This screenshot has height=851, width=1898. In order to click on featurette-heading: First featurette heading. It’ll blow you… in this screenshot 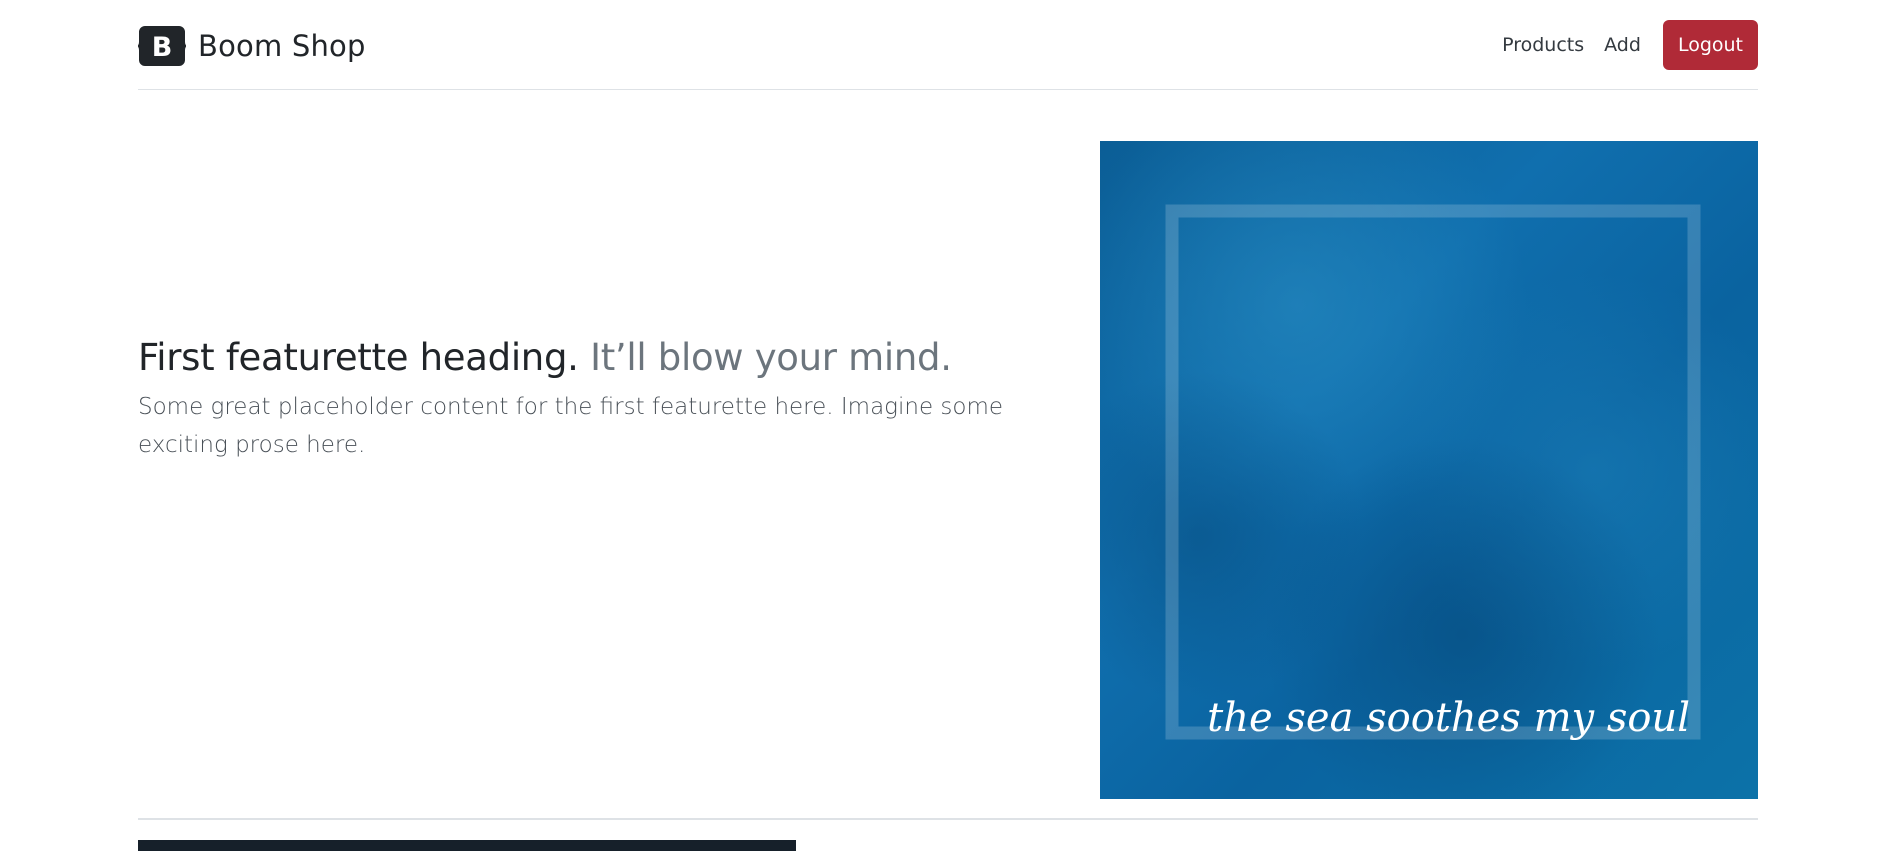, I will do `click(603, 358)`.